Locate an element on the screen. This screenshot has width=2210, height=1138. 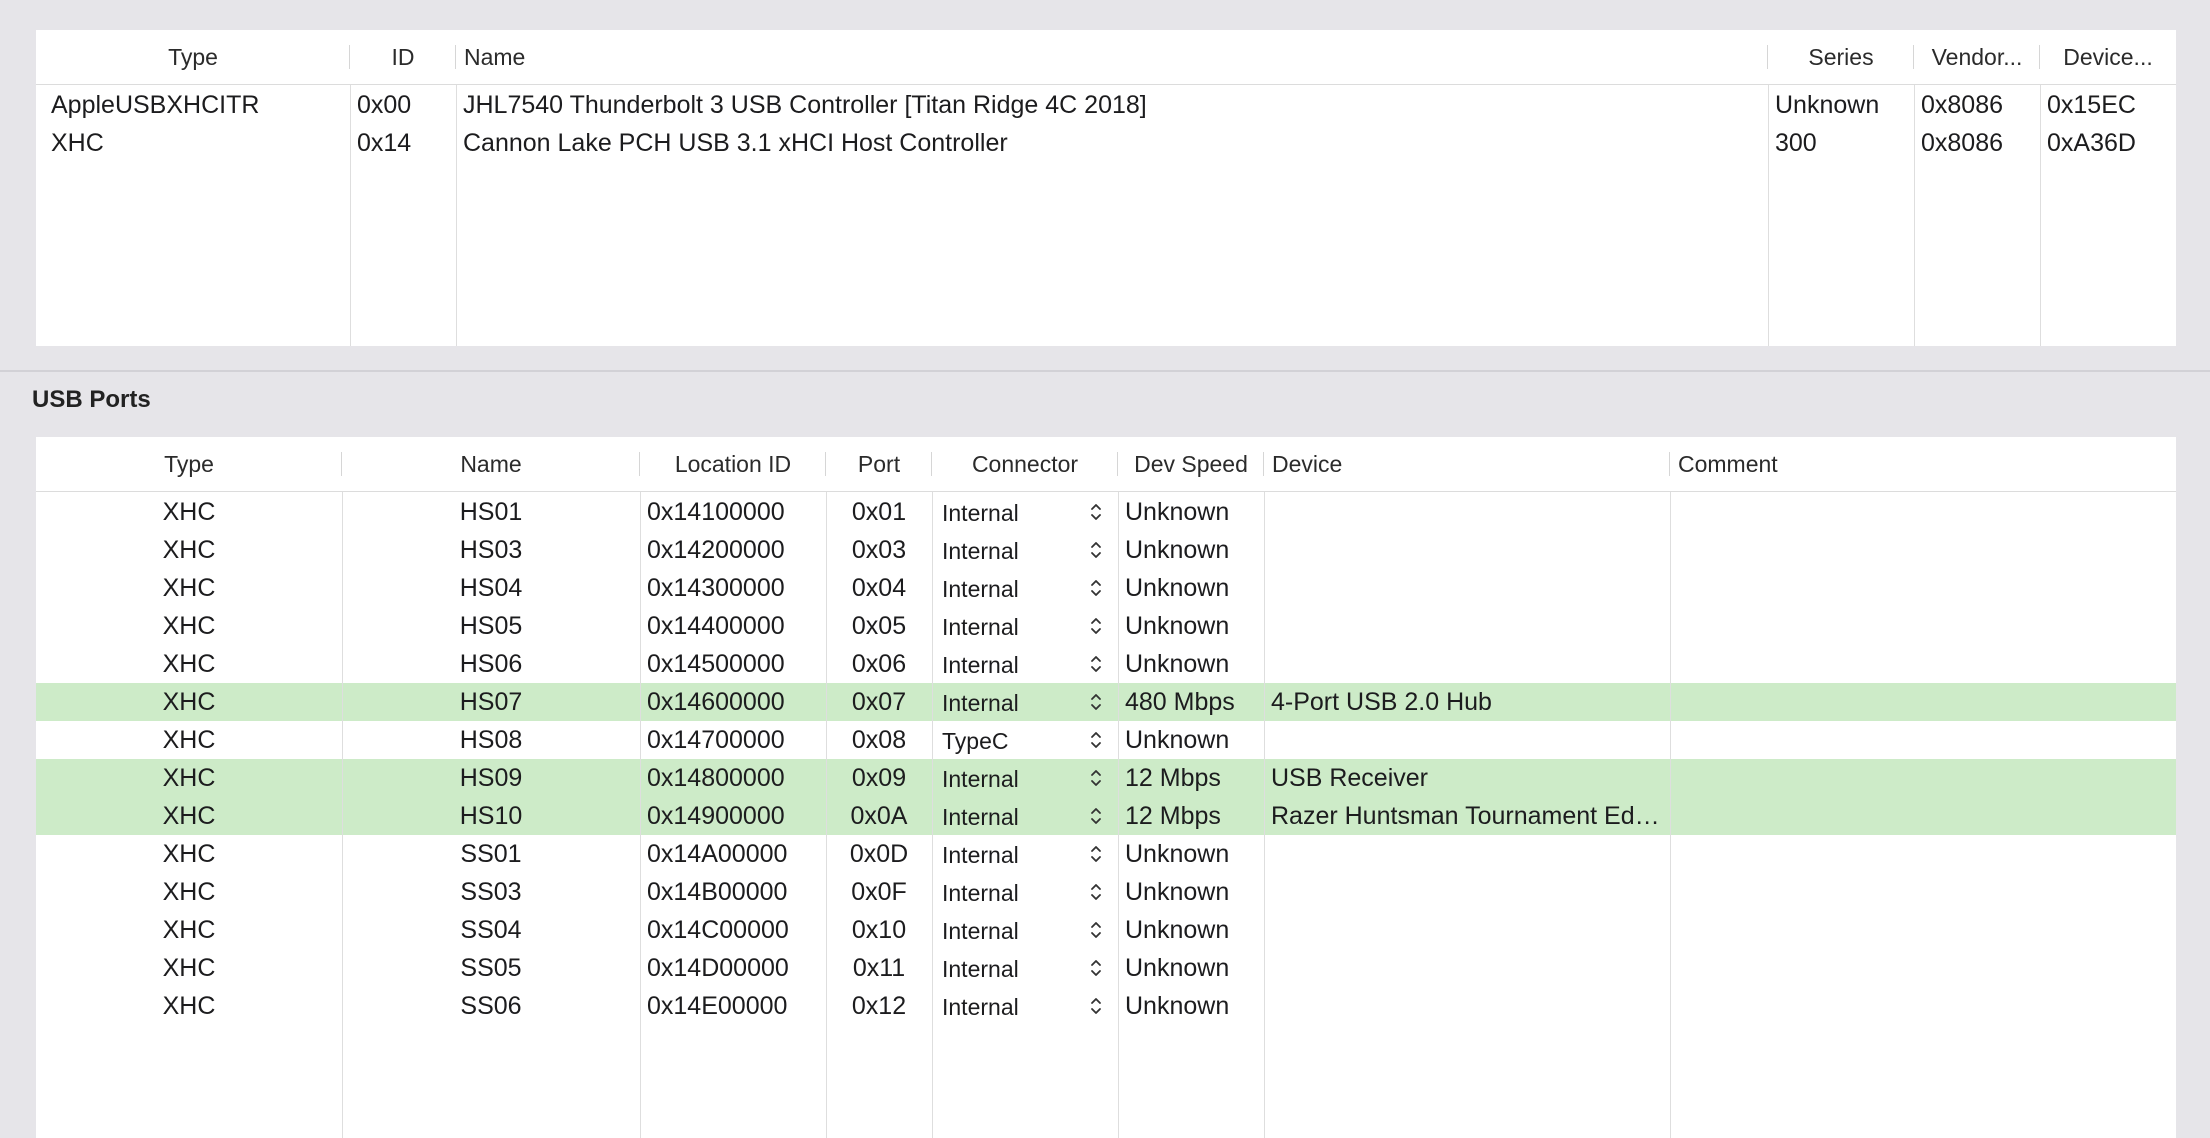
table-row: XHC SS05 0x14D00000 0x11 Unknown Internal is located at coordinates (1106, 968).